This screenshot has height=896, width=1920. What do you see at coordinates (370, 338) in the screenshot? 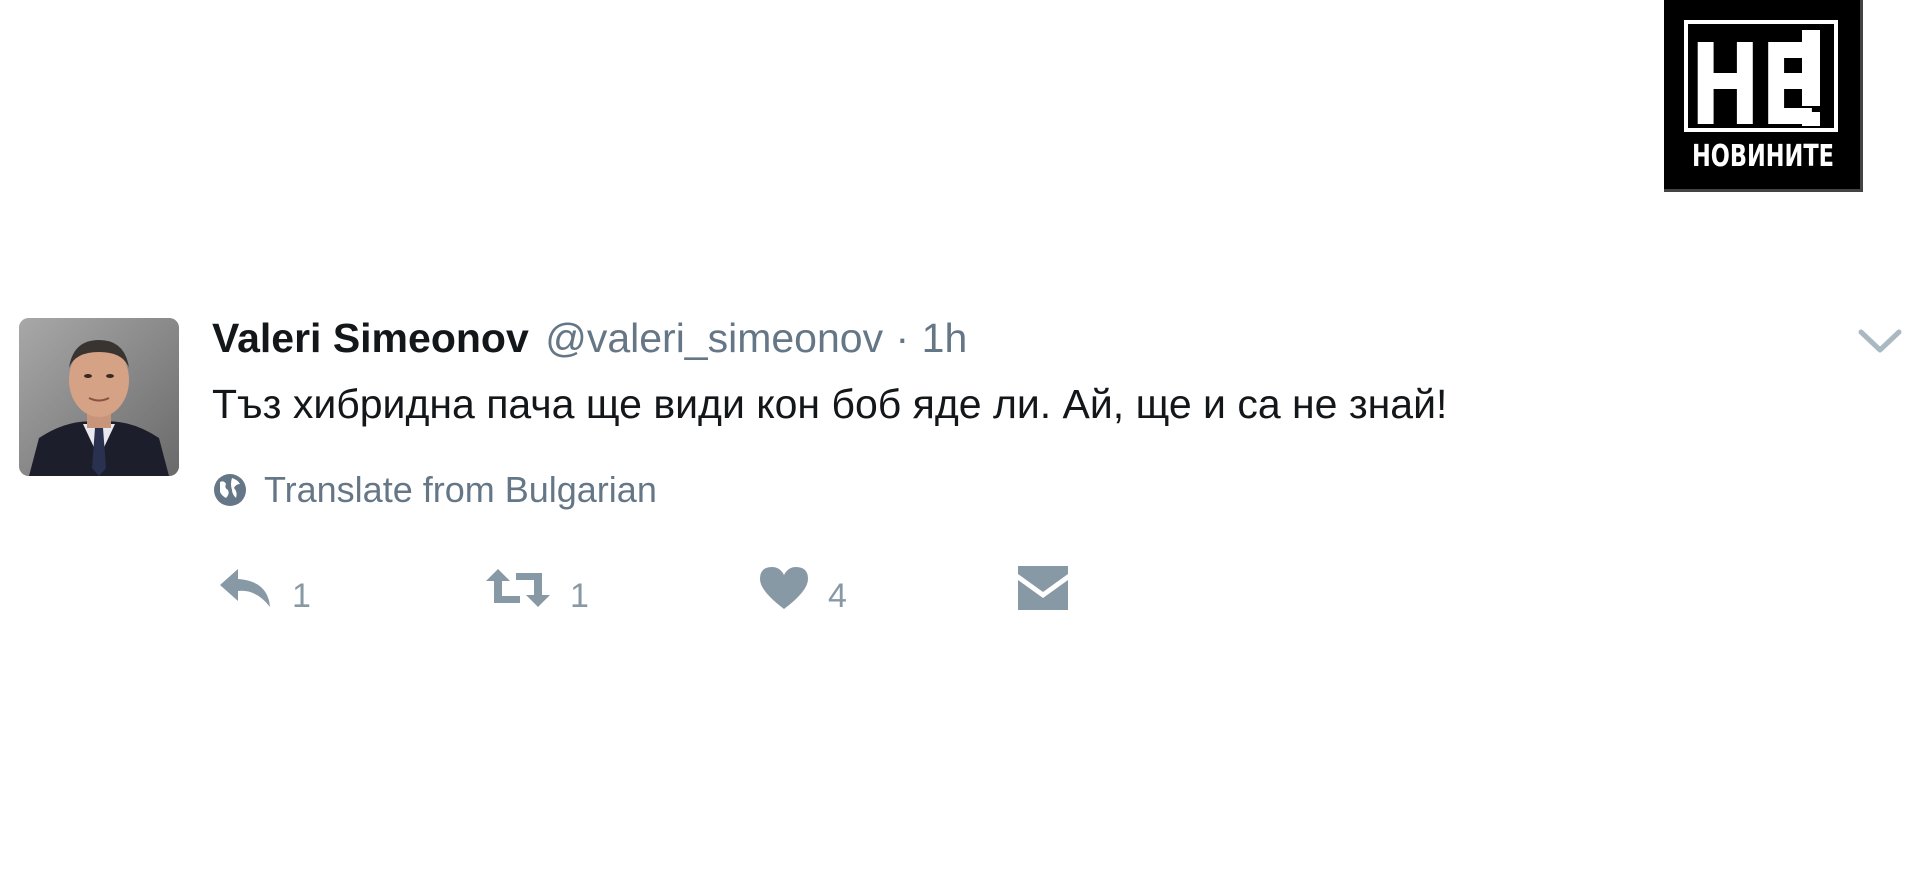
I see `display-name: Valeri Simeonov` at bounding box center [370, 338].